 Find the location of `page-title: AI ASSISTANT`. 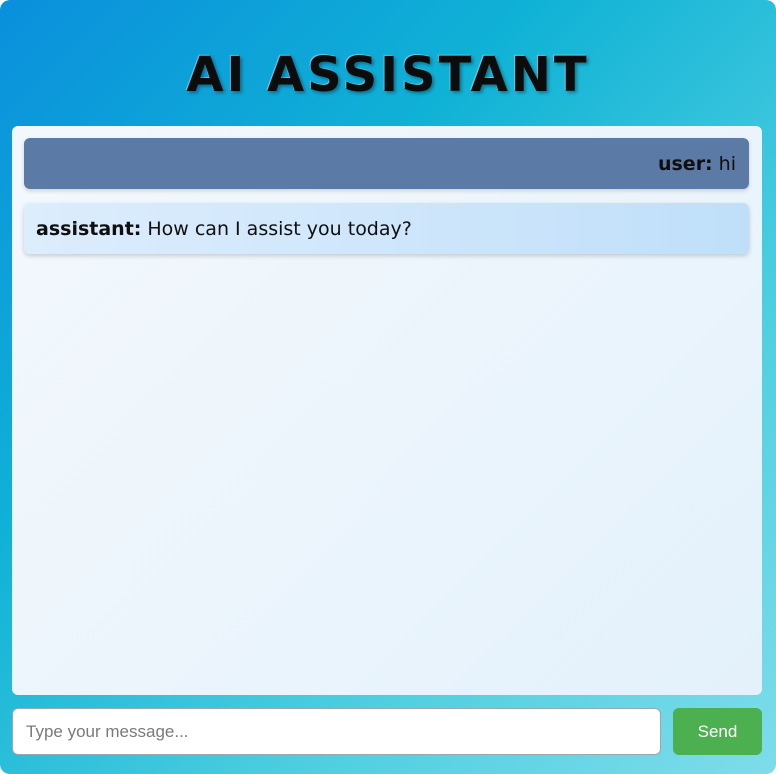

page-title: AI ASSISTANT is located at coordinates (388, 75).